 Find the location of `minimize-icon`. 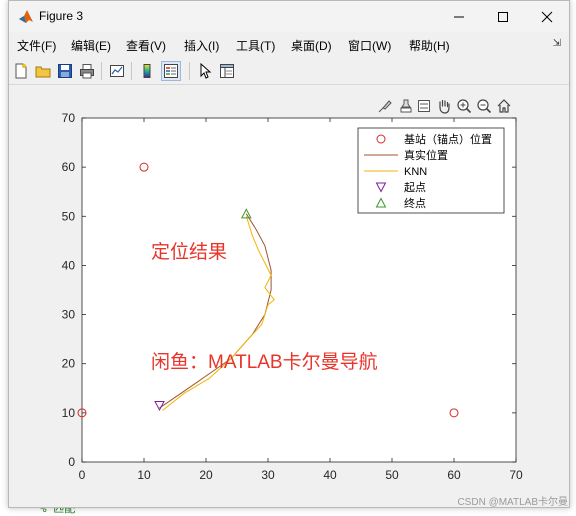

minimize-icon is located at coordinates (459, 16).